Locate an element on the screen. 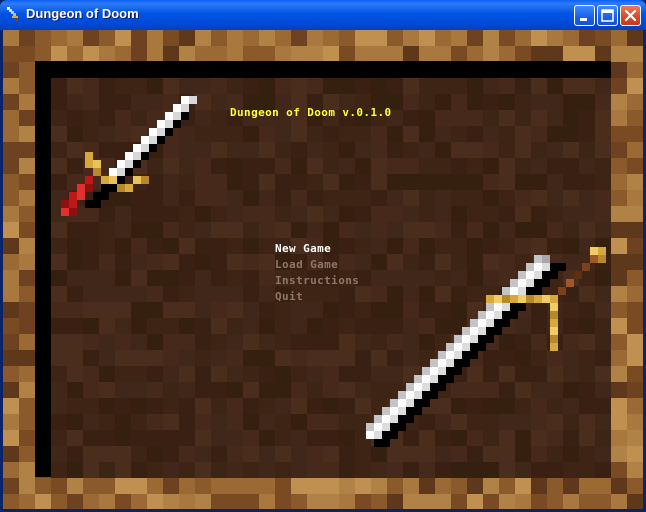 The height and width of the screenshot is (512, 646). large-sword is located at coordinates (486, 347).